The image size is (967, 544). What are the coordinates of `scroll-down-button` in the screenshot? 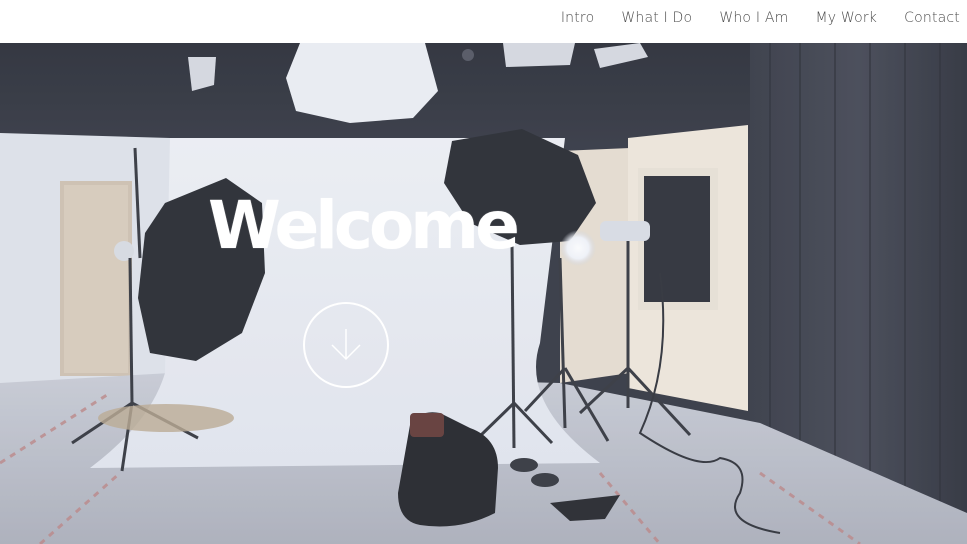 It's located at (346, 345).